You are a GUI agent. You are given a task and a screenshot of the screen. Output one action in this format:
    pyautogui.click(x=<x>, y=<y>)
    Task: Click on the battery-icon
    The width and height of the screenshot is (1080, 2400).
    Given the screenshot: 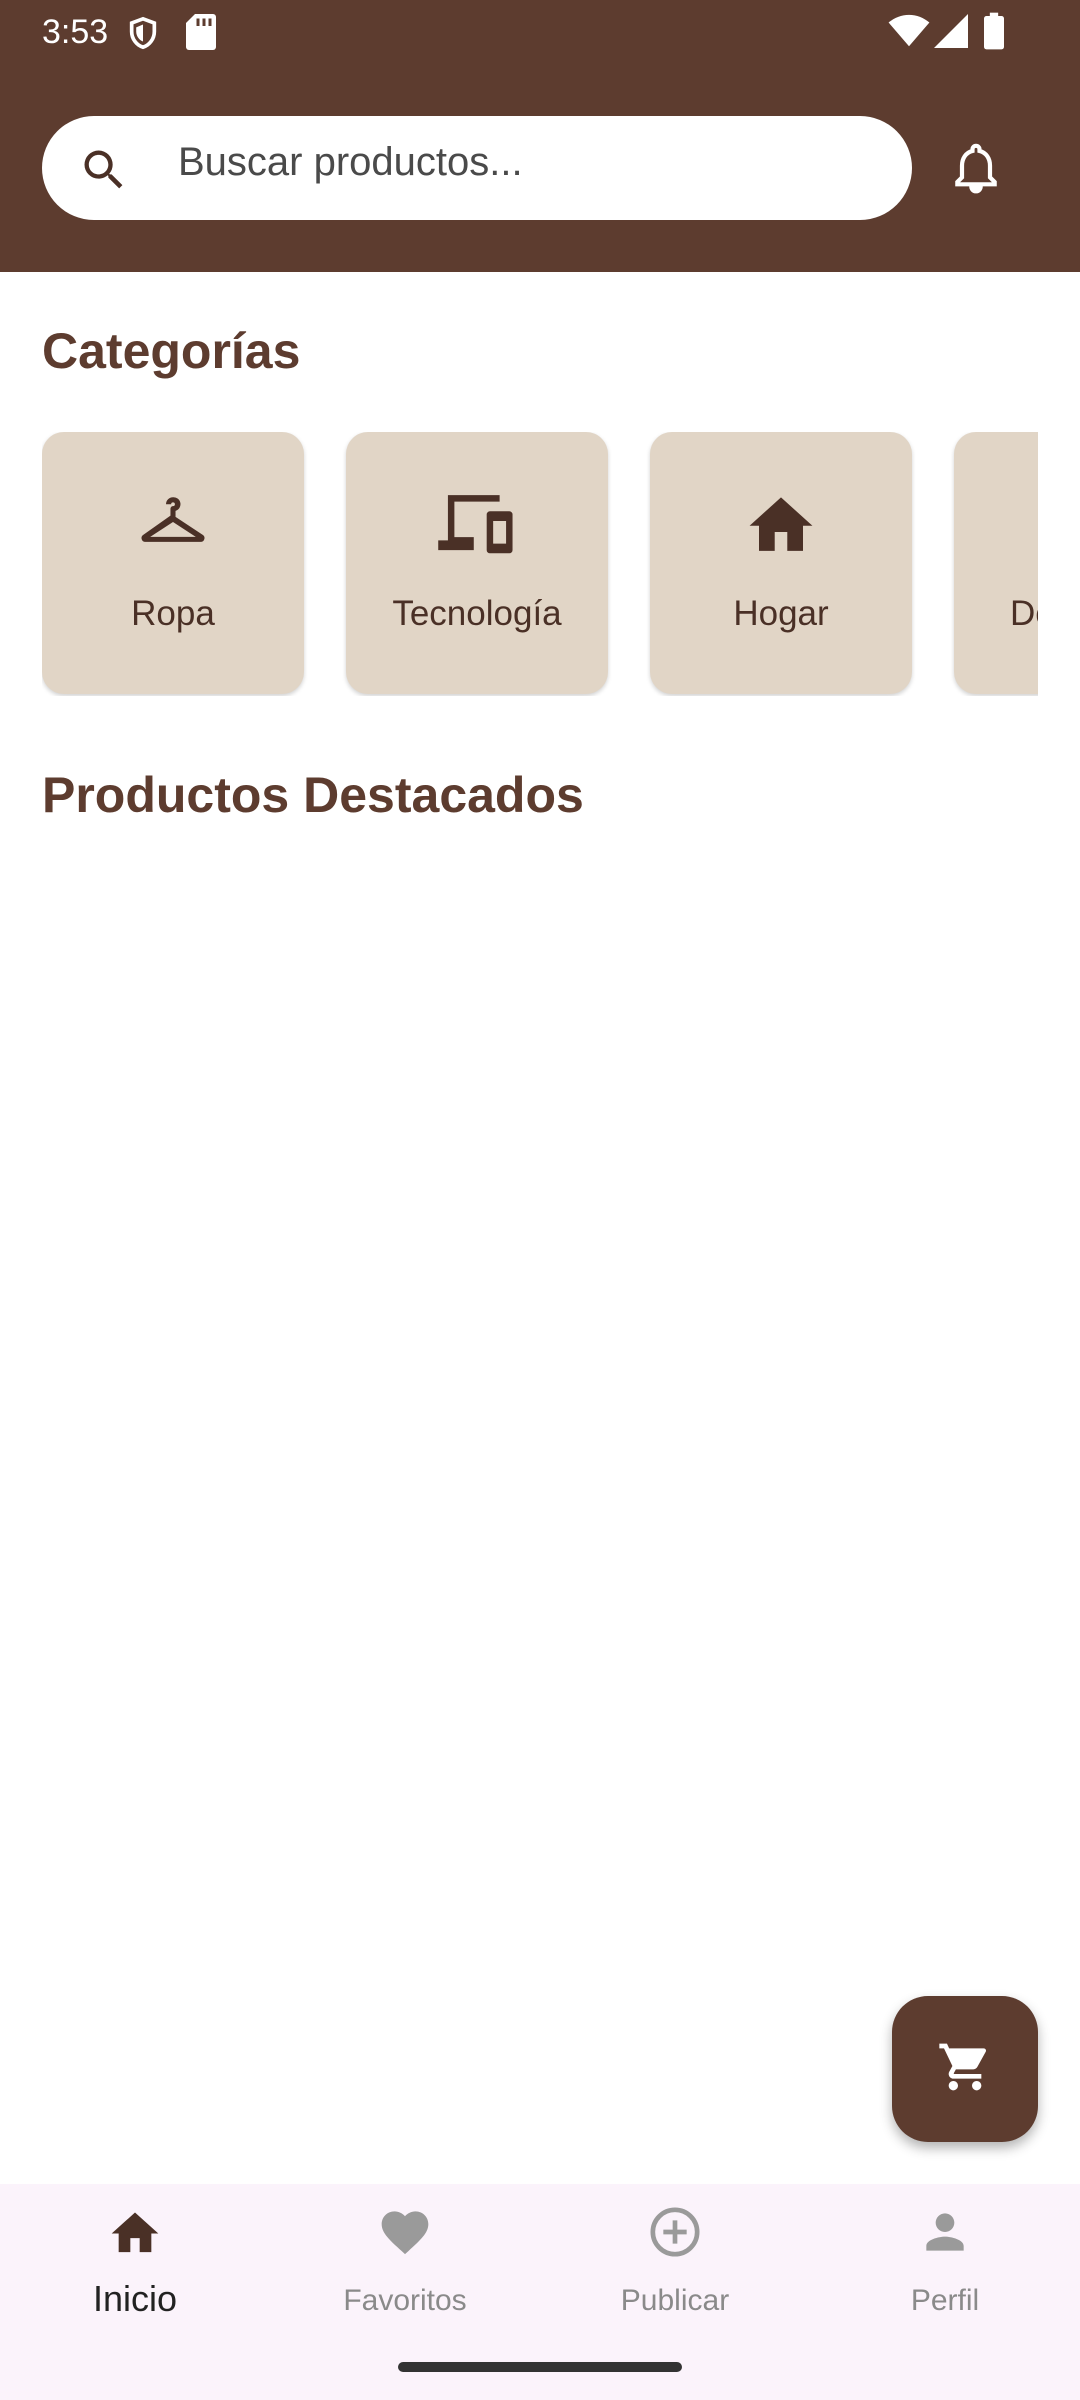 What is the action you would take?
    pyautogui.click(x=994, y=31)
    